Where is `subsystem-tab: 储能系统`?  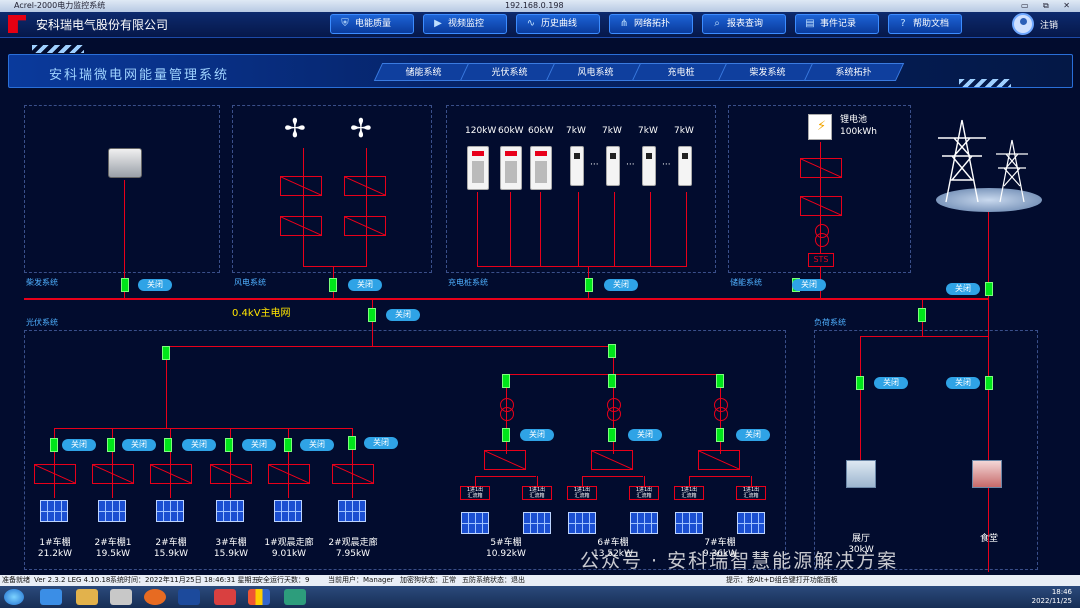 subsystem-tab: 储能系统 is located at coordinates (424, 72).